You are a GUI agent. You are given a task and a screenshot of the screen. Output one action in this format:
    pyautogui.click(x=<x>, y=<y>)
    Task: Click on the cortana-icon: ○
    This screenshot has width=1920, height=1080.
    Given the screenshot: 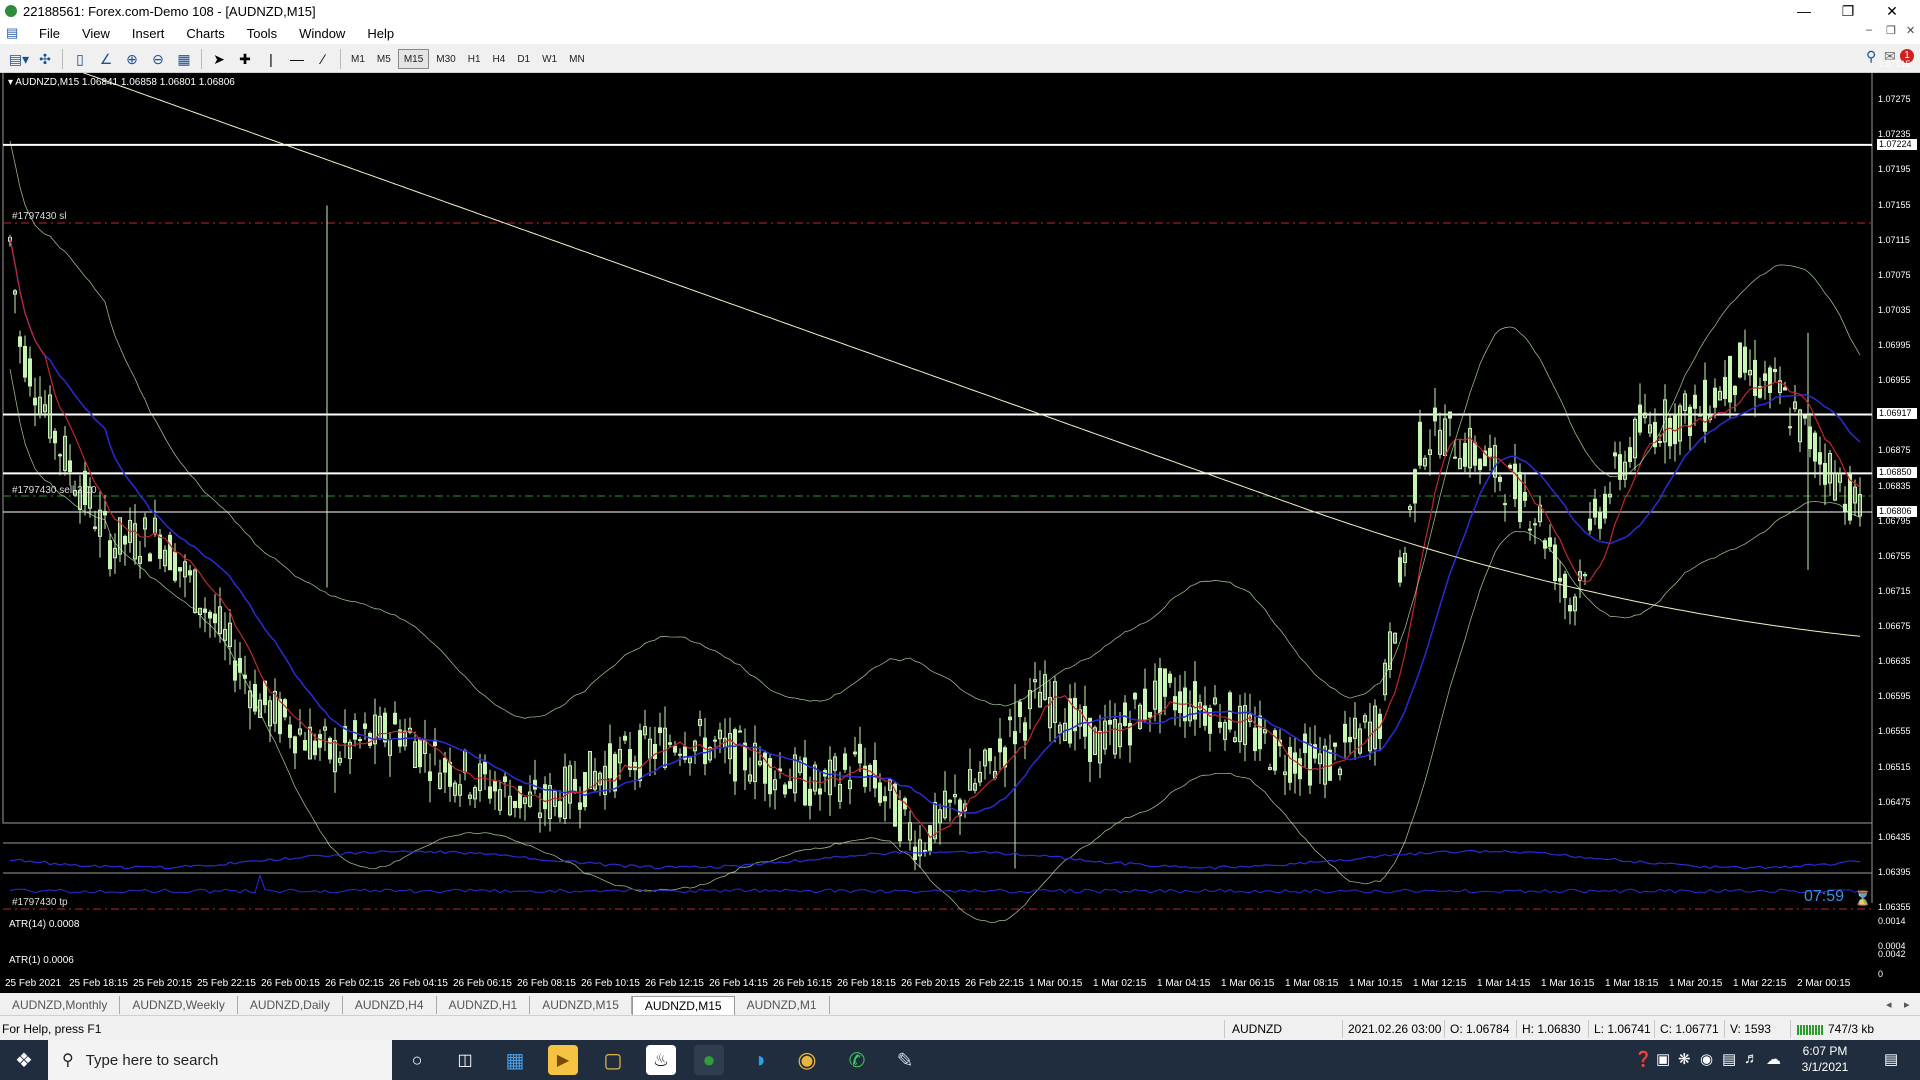 What is the action you would take?
    pyautogui.click(x=417, y=1060)
    